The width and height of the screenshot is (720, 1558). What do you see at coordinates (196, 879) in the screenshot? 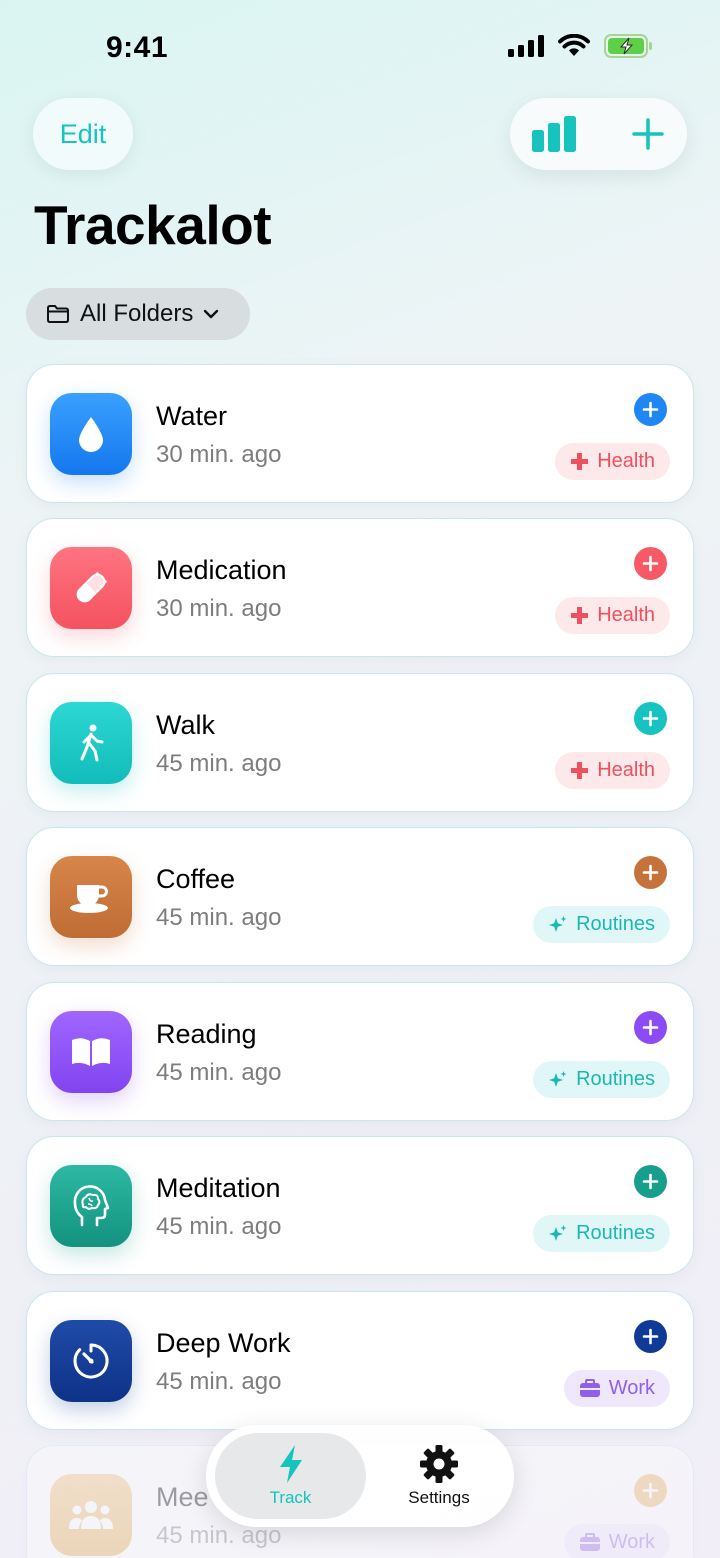
I see `tracker-name: Coffee` at bounding box center [196, 879].